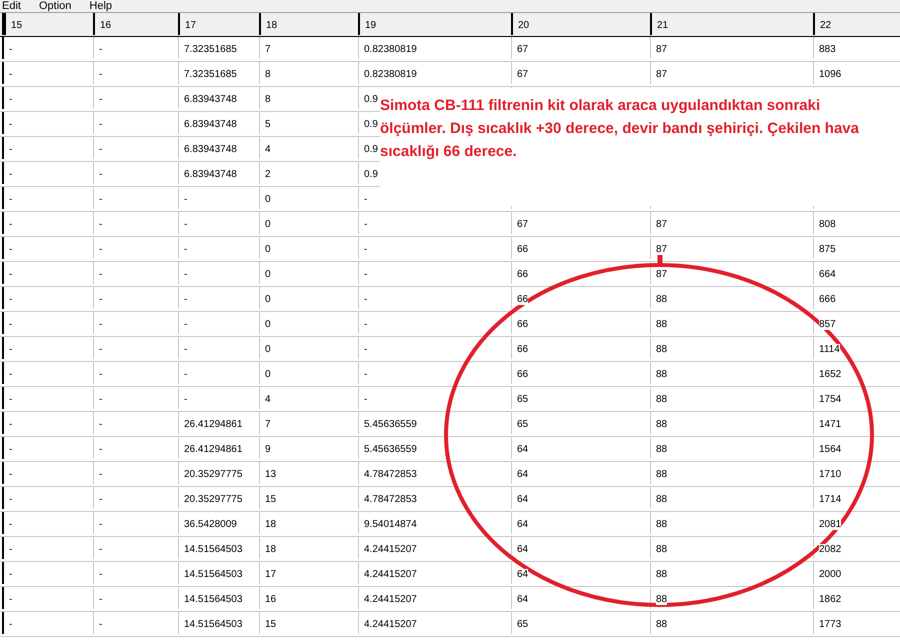 The height and width of the screenshot is (641, 900). Describe the element at coordinates (830, 374) in the screenshot. I see `table-cell: 1652` at that location.